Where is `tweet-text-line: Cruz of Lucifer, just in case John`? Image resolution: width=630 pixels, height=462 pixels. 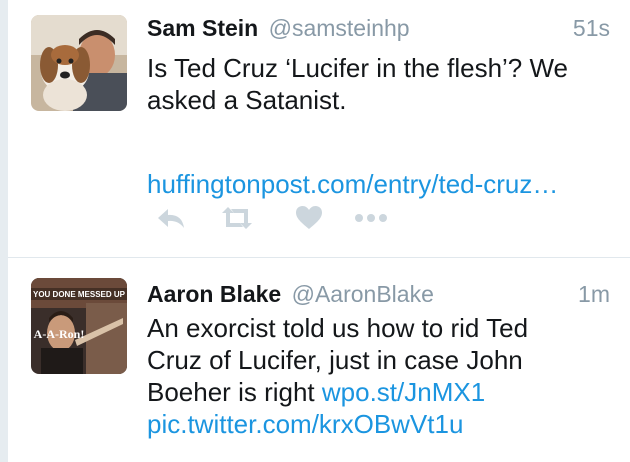
tweet-text-line: Cruz of Lucifer, just in case John is located at coordinates (335, 360).